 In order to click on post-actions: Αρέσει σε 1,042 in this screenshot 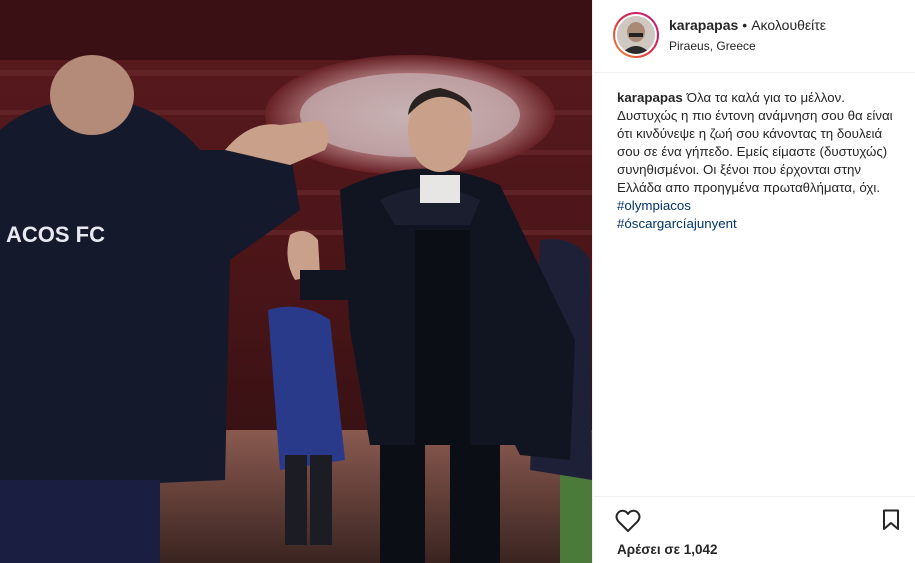, I will do `click(754, 529)`.